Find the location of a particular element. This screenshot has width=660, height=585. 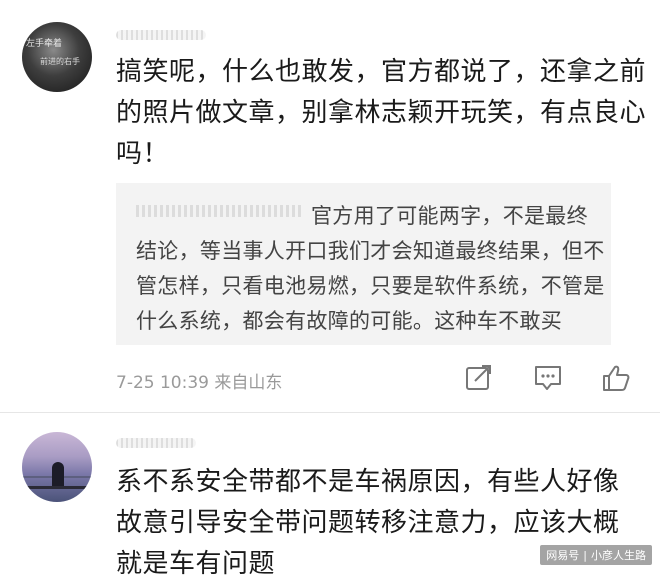

divider is located at coordinates (330, 412).